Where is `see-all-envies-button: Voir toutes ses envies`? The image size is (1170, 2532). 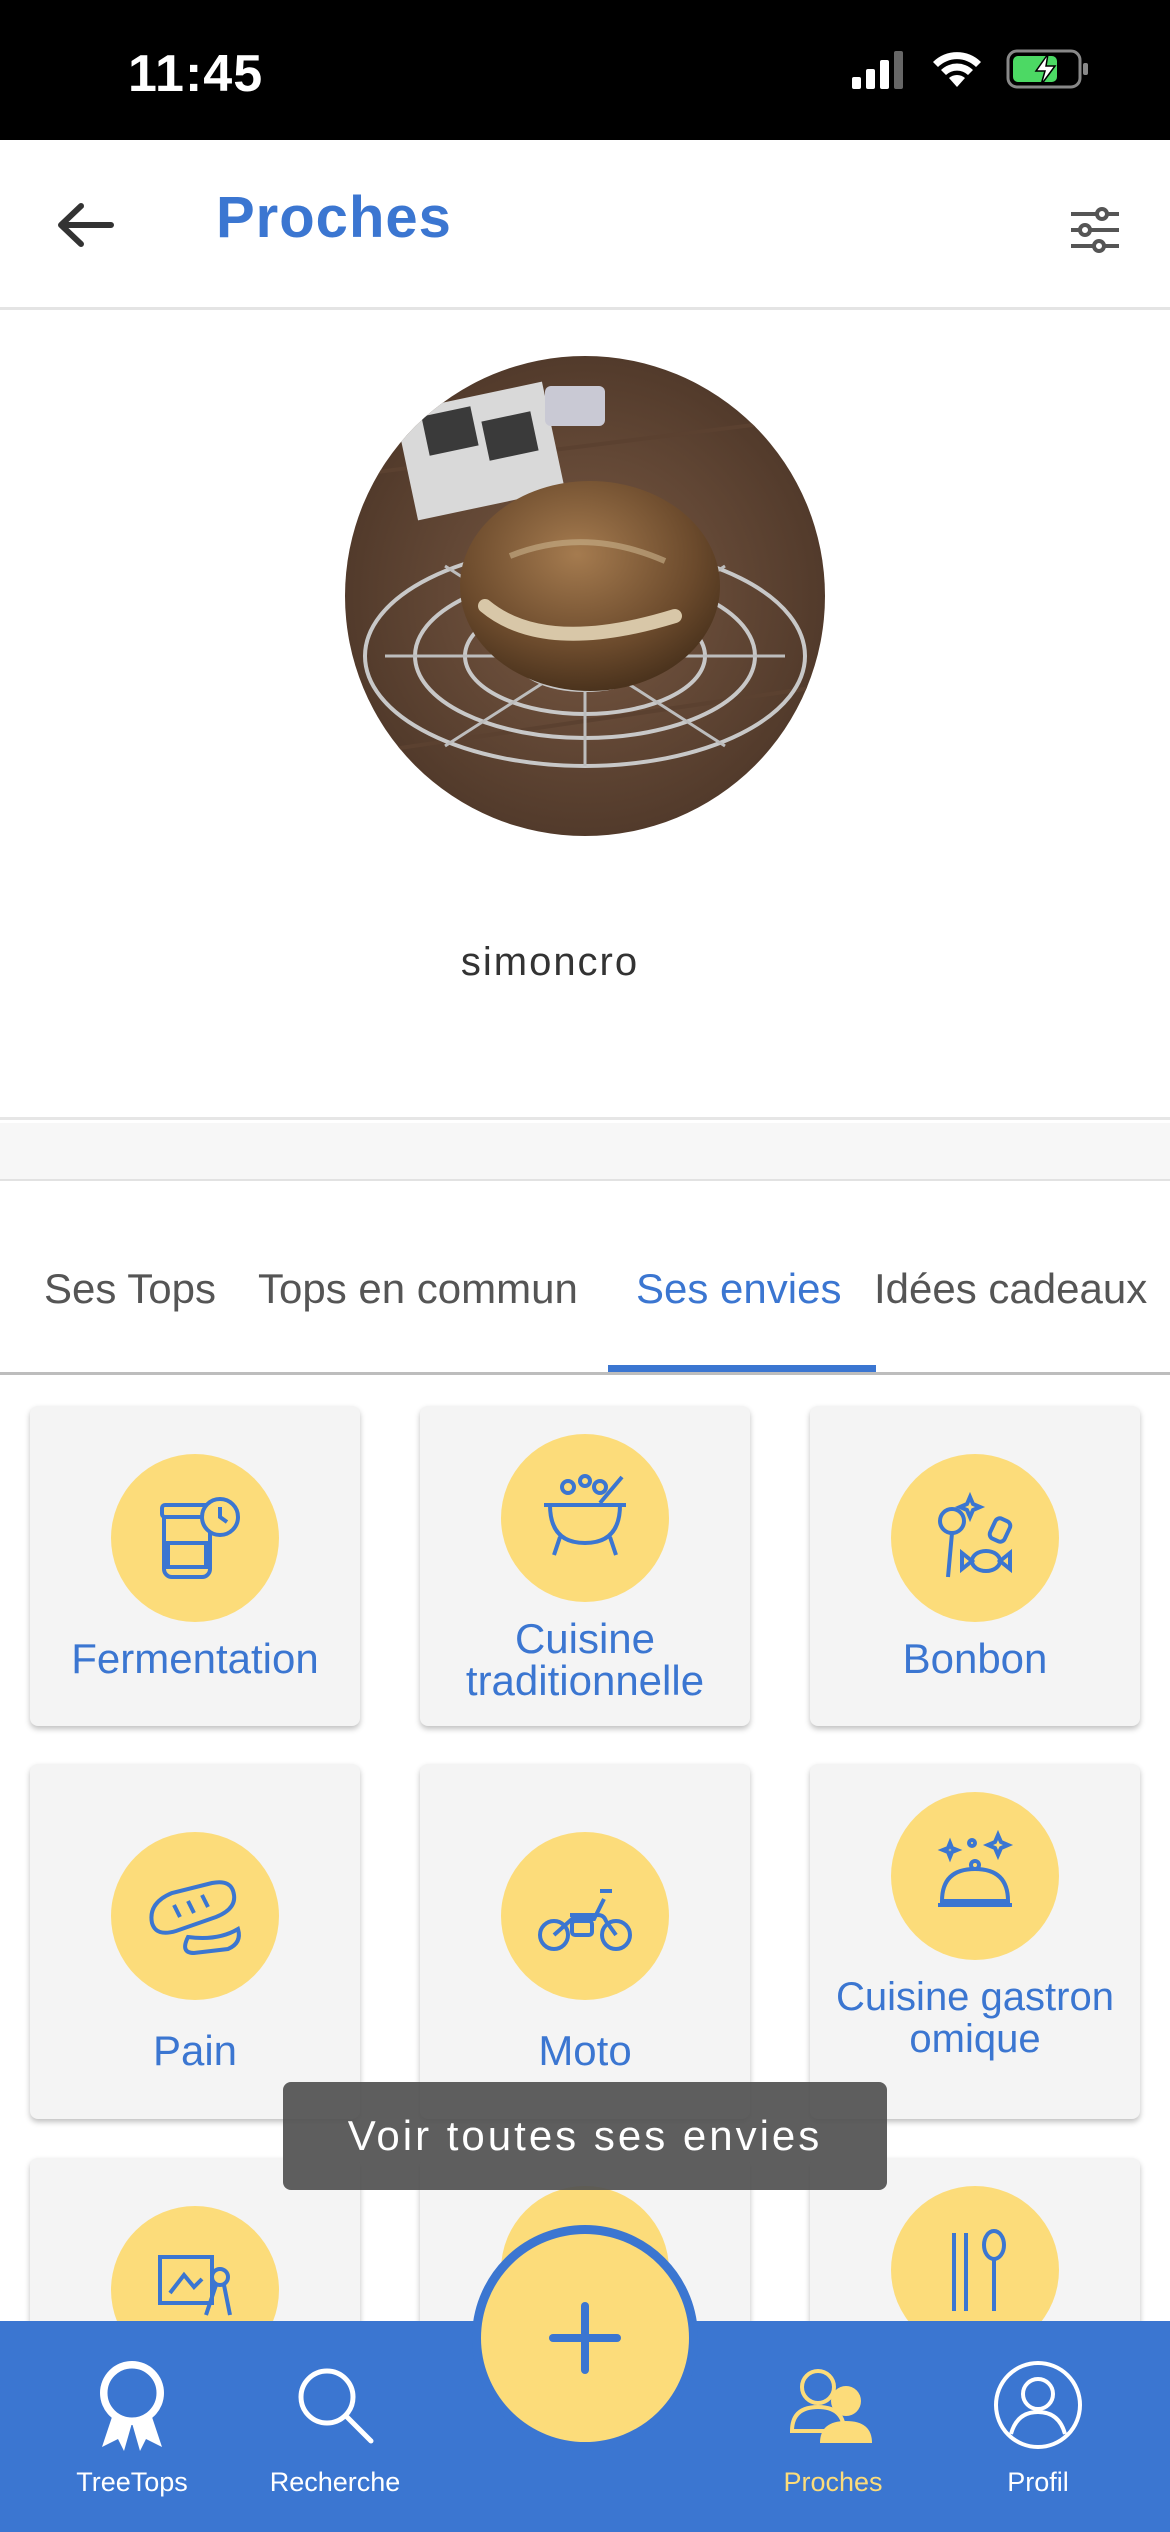 see-all-envies-button: Voir toutes ses envies is located at coordinates (585, 2136).